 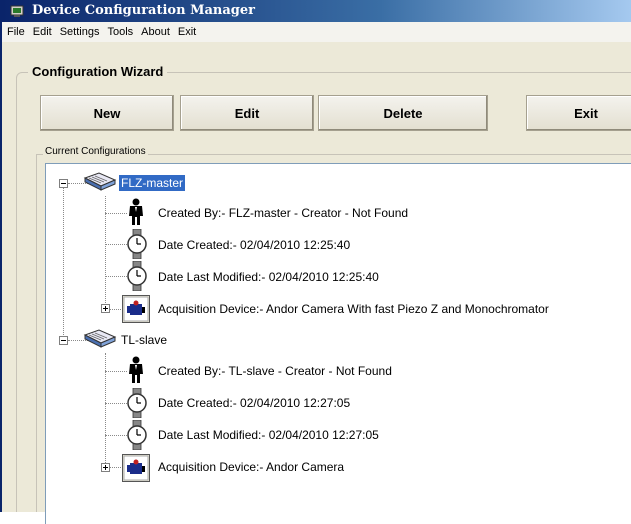 I want to click on menu-edit: Edit, so click(x=42, y=32).